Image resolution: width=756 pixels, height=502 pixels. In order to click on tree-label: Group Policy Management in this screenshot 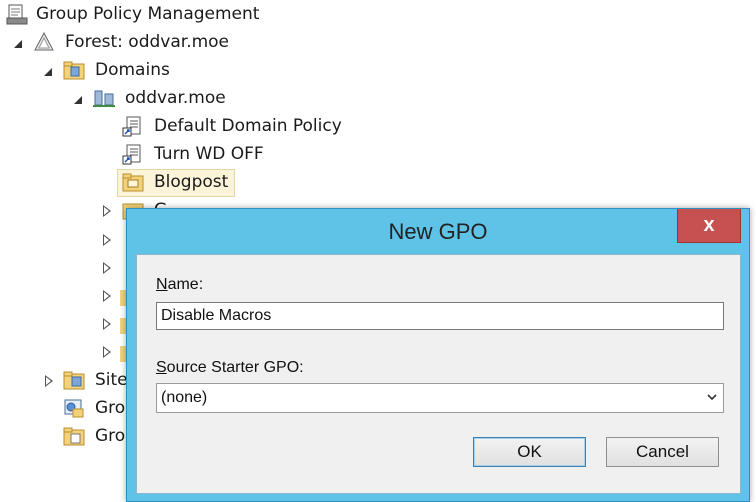, I will do `click(148, 14)`.